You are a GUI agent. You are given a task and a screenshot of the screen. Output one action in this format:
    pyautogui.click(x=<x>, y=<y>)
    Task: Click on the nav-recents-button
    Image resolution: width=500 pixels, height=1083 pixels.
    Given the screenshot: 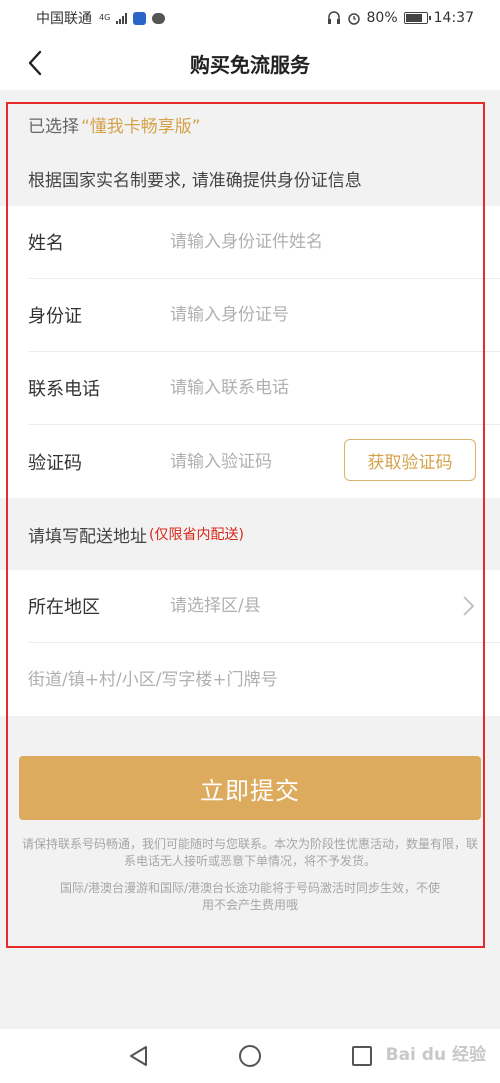 What is the action you would take?
    pyautogui.click(x=362, y=1056)
    